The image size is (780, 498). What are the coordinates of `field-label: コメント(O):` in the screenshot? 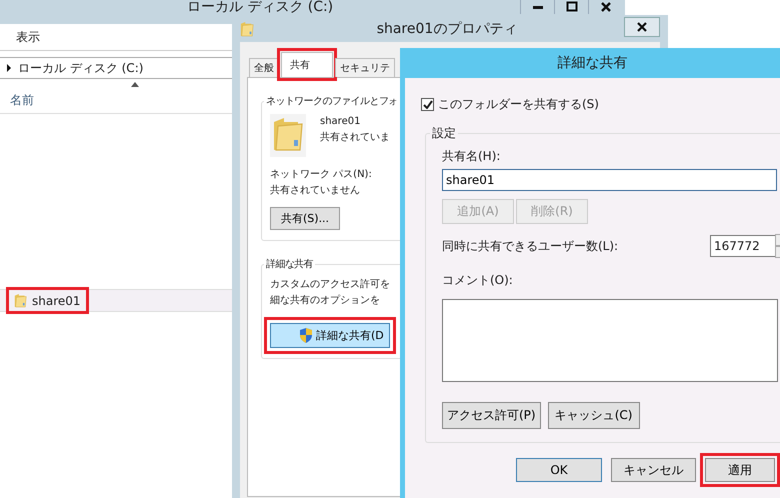 It's located at (478, 280).